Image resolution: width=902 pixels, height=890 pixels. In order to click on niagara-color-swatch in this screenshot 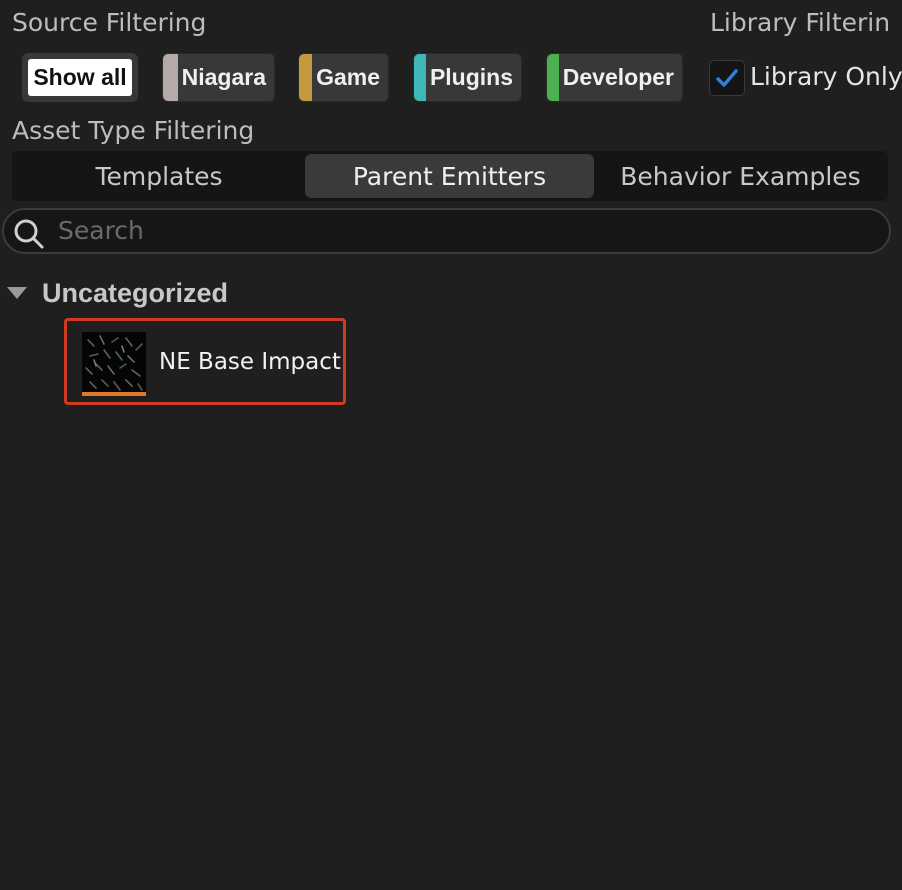, I will do `click(170, 77)`.